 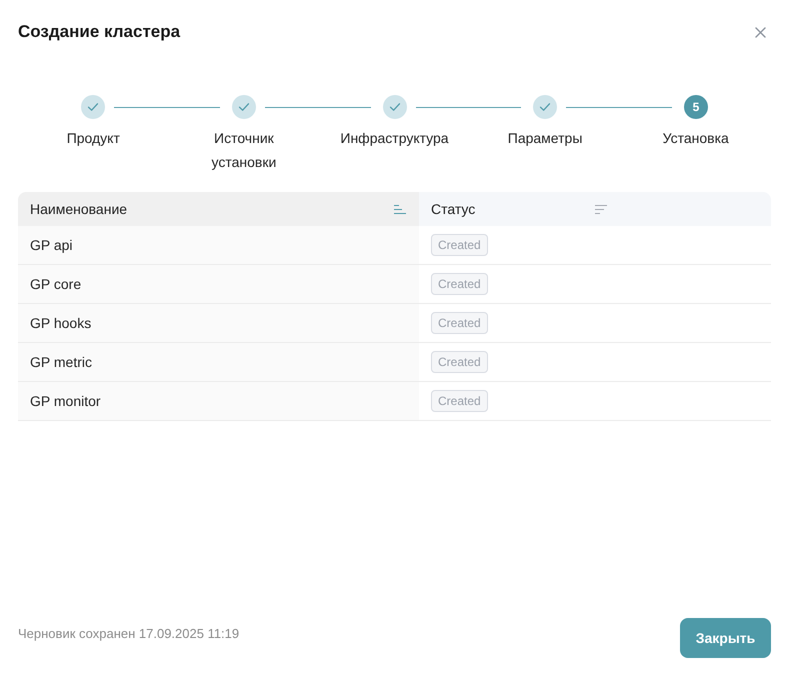 I want to click on table-cell: GP core, so click(x=218, y=284).